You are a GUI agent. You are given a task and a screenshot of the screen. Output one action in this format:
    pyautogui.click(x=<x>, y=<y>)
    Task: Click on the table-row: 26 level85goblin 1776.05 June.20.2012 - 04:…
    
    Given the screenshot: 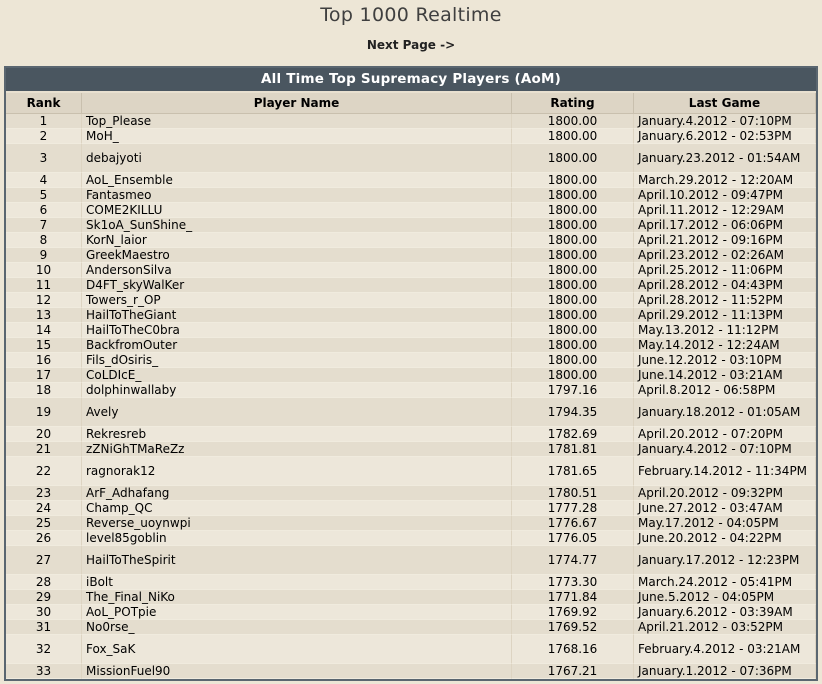 What is the action you would take?
    pyautogui.click(x=411, y=538)
    